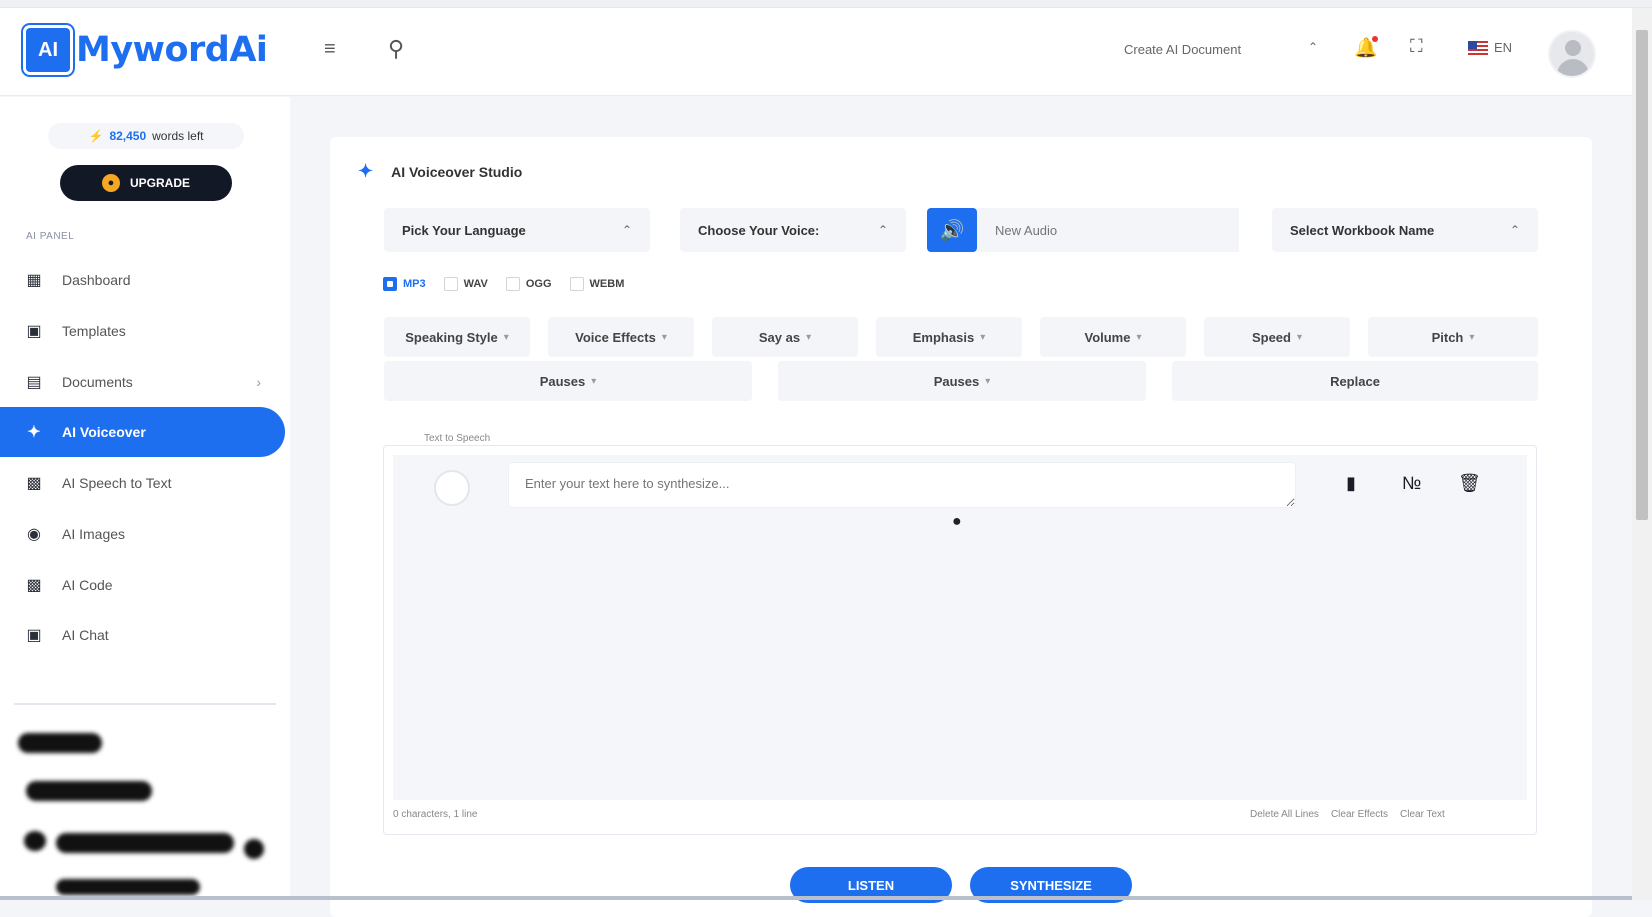 This screenshot has width=1652, height=917. What do you see at coordinates (779, 337) in the screenshot?
I see `effect-label: Say as` at bounding box center [779, 337].